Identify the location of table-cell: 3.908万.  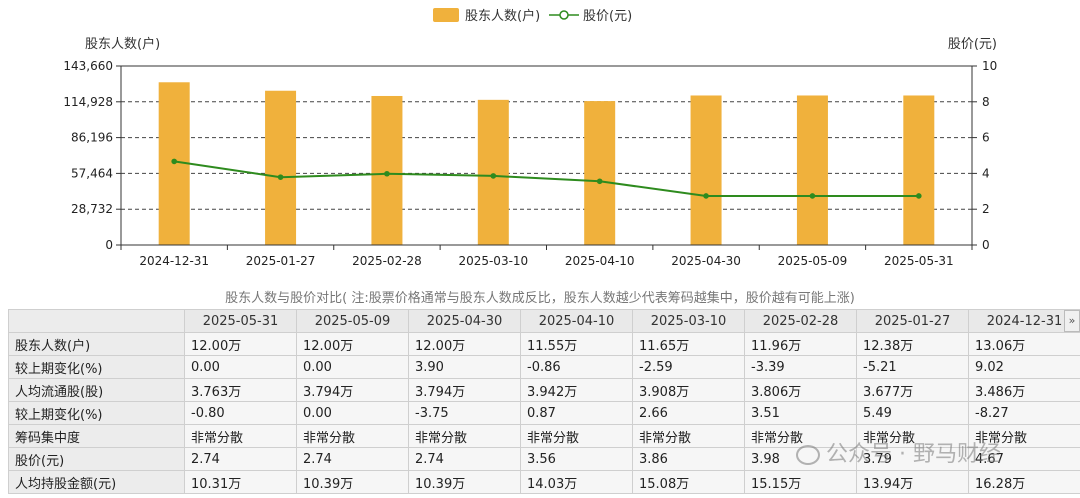
(688, 390).